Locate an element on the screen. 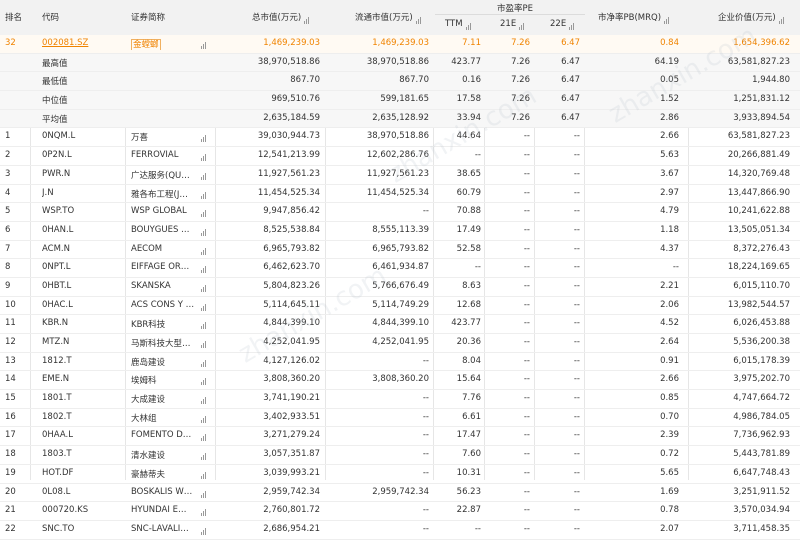 The image size is (800, 540). code-cell: PWR.N is located at coordinates (82, 174).